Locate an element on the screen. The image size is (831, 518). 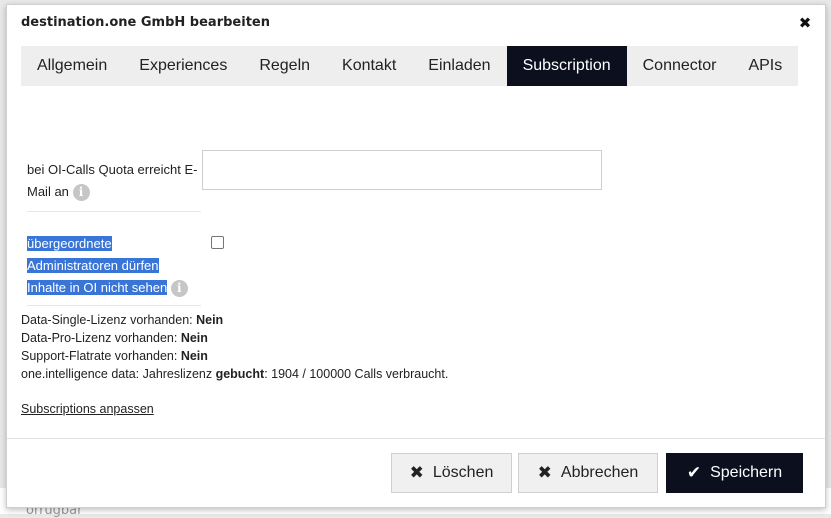
subscriptions-adjust-link: Subscriptions anpassen is located at coordinates (87, 409).